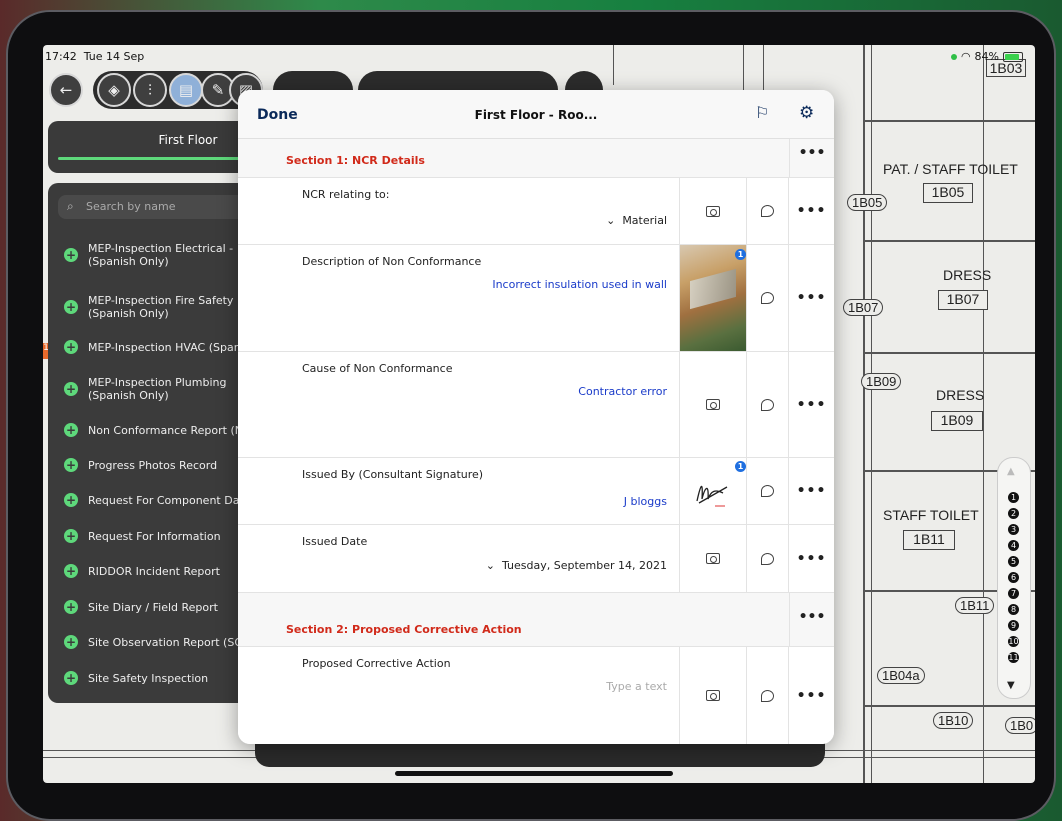 The image size is (1062, 821). Describe the element at coordinates (929, 540) in the screenshot. I see `room-tag-1b11: 1B11` at that location.